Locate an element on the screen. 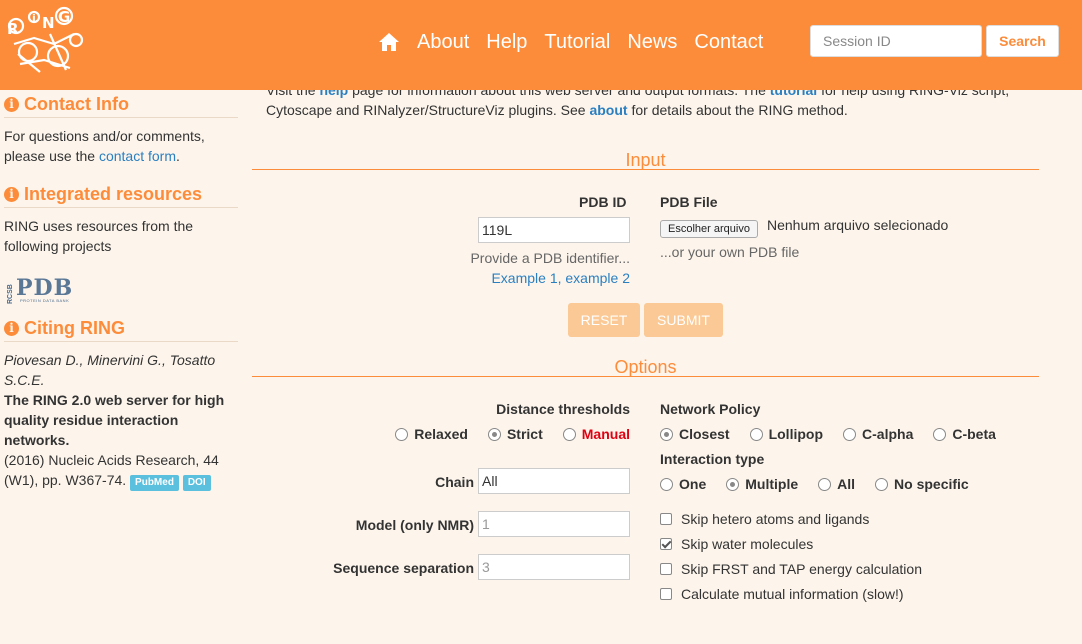  skip-frst-option: Skip FRST and TAP energy calculation is located at coordinates (791, 569).